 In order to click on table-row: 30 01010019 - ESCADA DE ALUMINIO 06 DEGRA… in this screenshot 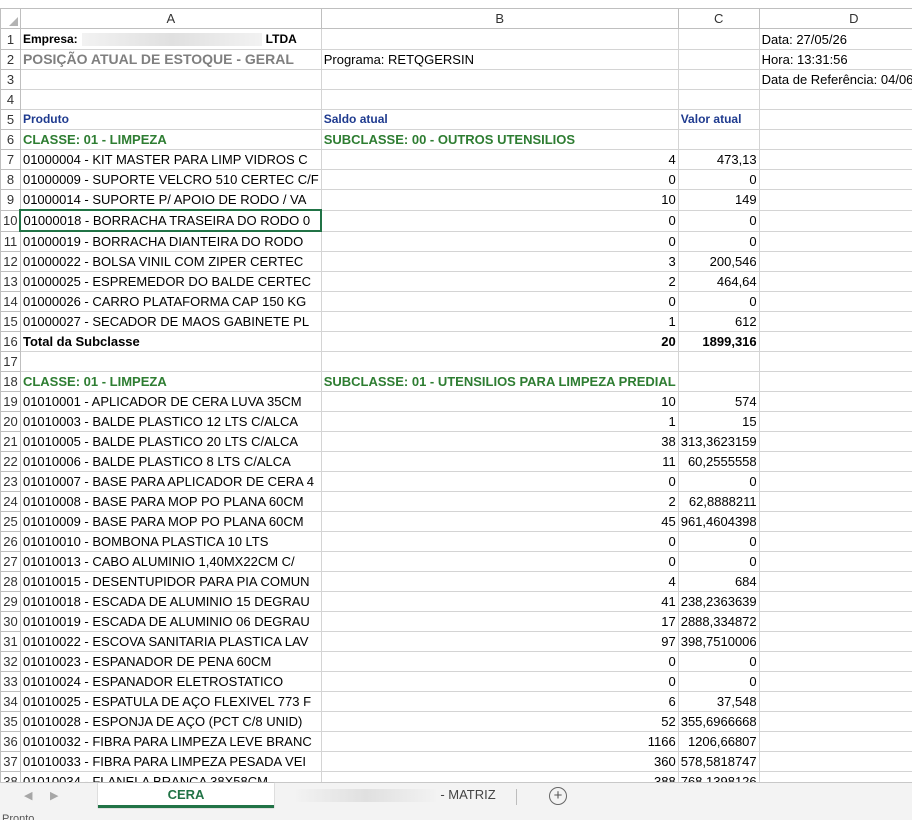, I will do `click(456, 621)`.